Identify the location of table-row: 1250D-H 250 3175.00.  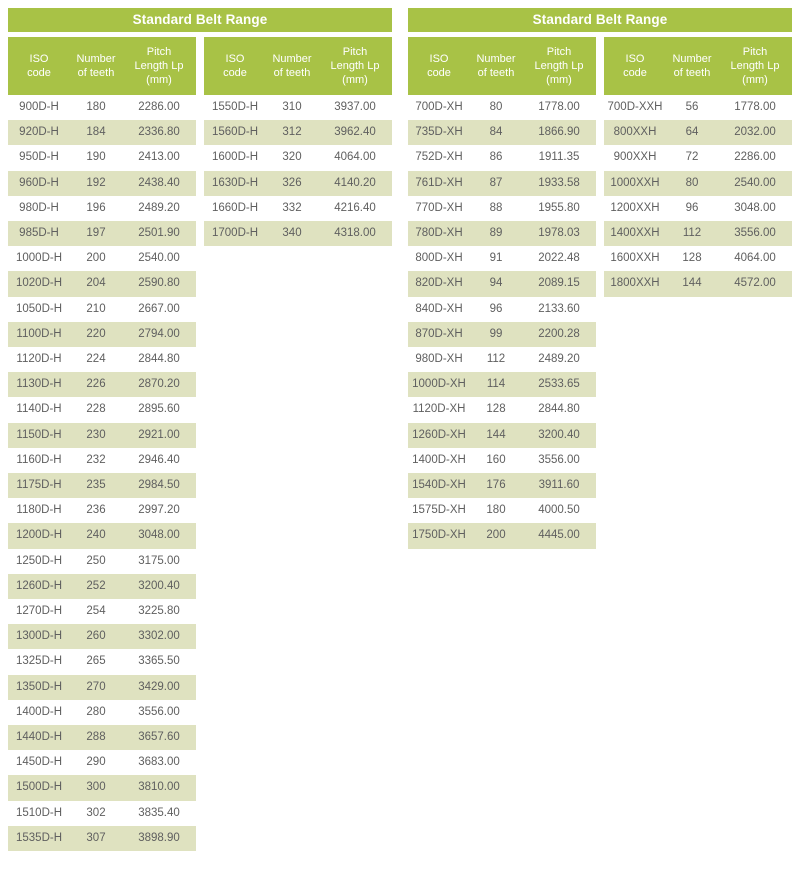
(102, 561).